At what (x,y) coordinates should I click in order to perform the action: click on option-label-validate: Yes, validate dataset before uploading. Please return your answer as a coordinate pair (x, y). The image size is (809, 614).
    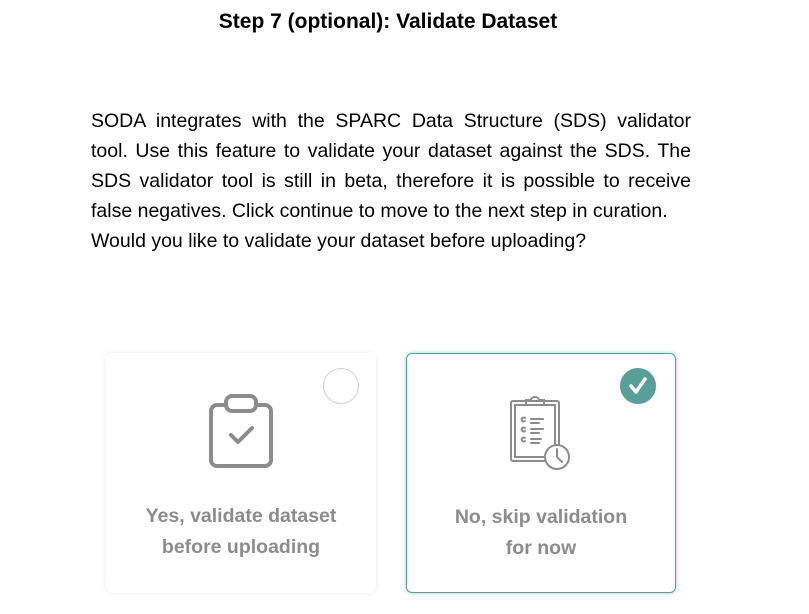
    Looking at the image, I should click on (241, 532).